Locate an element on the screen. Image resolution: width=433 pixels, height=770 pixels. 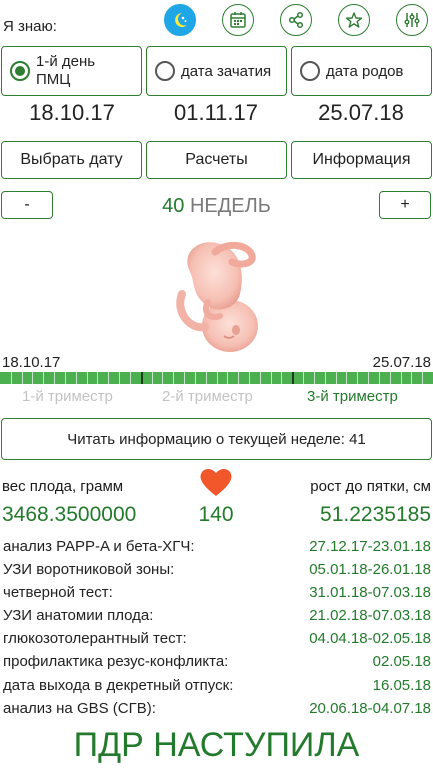
read-week-info-button: Читать информацию о текущей неделе: 41 is located at coordinates (216, 439).